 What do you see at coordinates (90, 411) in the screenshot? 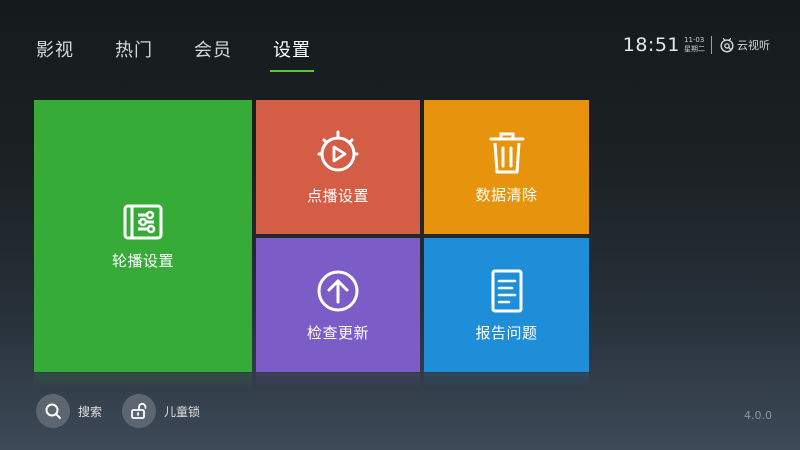
I see `search-label: 搜索` at bounding box center [90, 411].